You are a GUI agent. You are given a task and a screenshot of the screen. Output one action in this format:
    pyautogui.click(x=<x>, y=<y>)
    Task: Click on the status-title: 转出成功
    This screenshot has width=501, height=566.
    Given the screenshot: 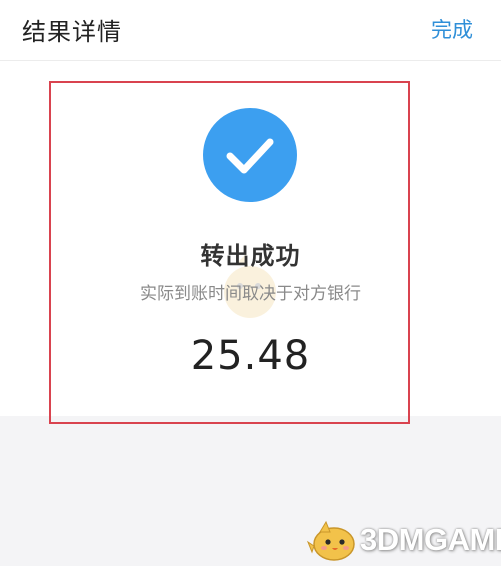 What is the action you would take?
    pyautogui.click(x=250, y=256)
    